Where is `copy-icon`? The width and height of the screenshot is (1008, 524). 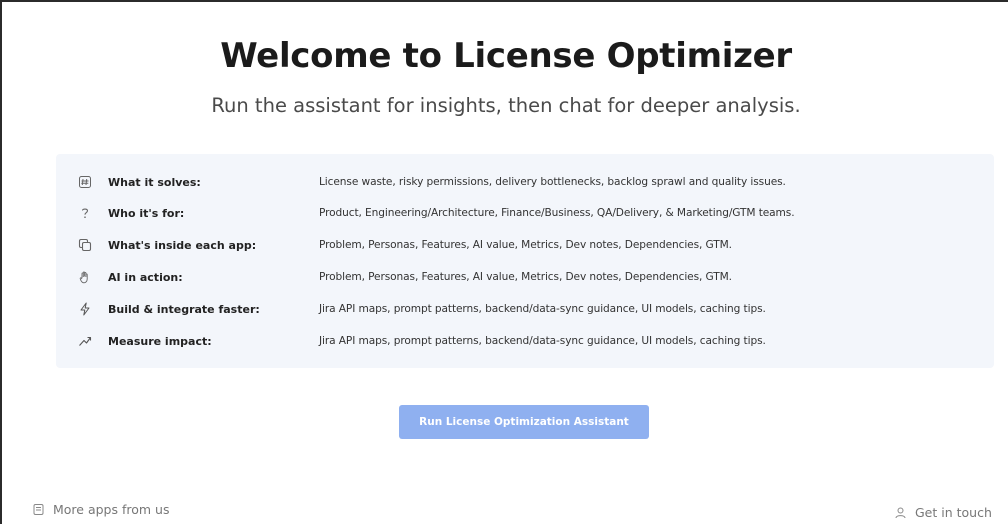 copy-icon is located at coordinates (85, 245).